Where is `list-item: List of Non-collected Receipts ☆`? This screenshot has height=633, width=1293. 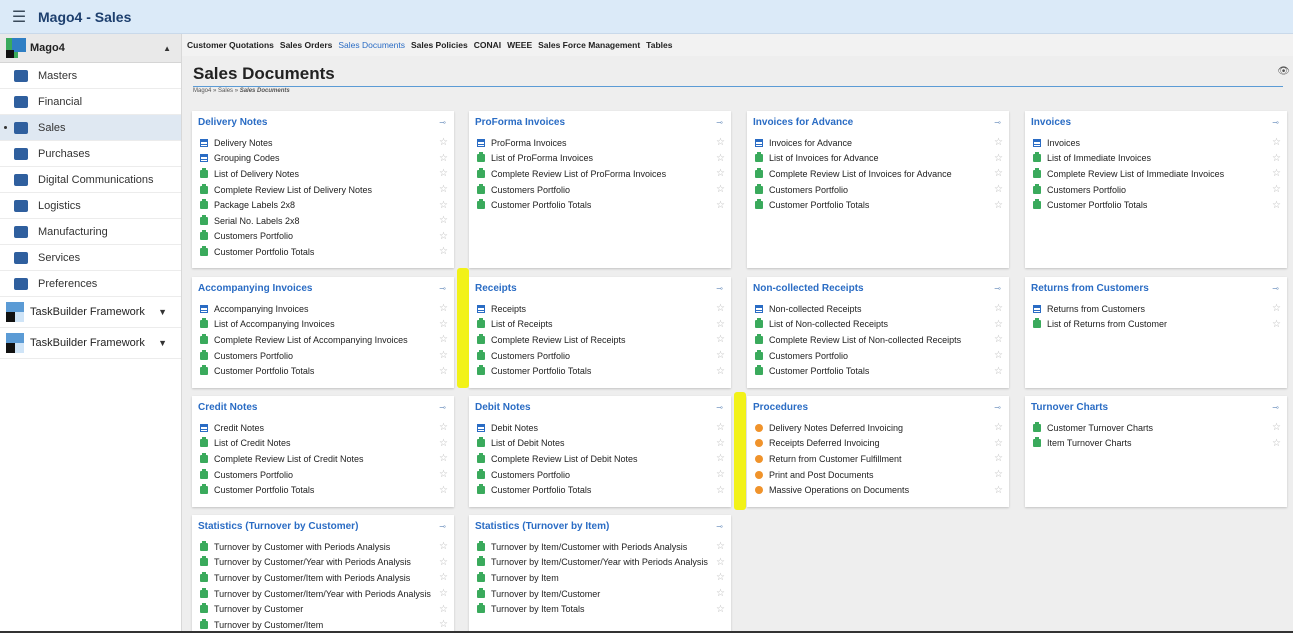 list-item: List of Non-collected Receipts ☆ is located at coordinates (878, 325).